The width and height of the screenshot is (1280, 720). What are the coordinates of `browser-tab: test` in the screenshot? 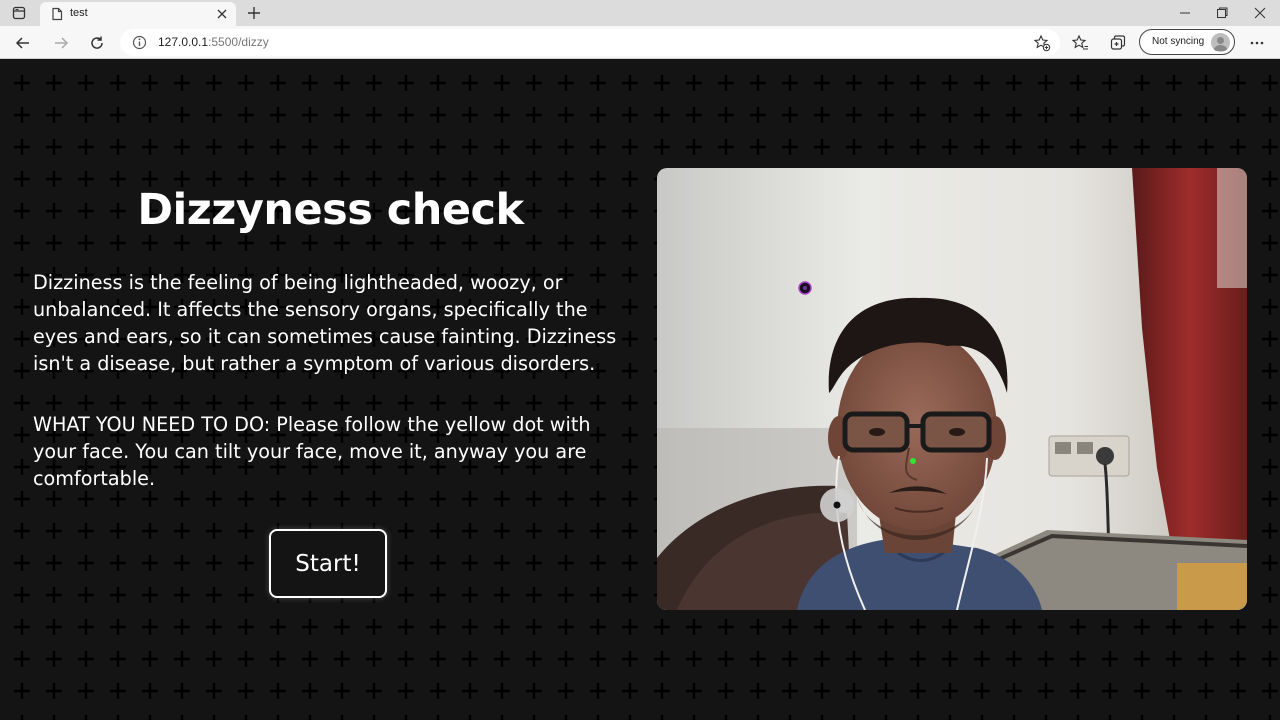 It's located at (138, 14).